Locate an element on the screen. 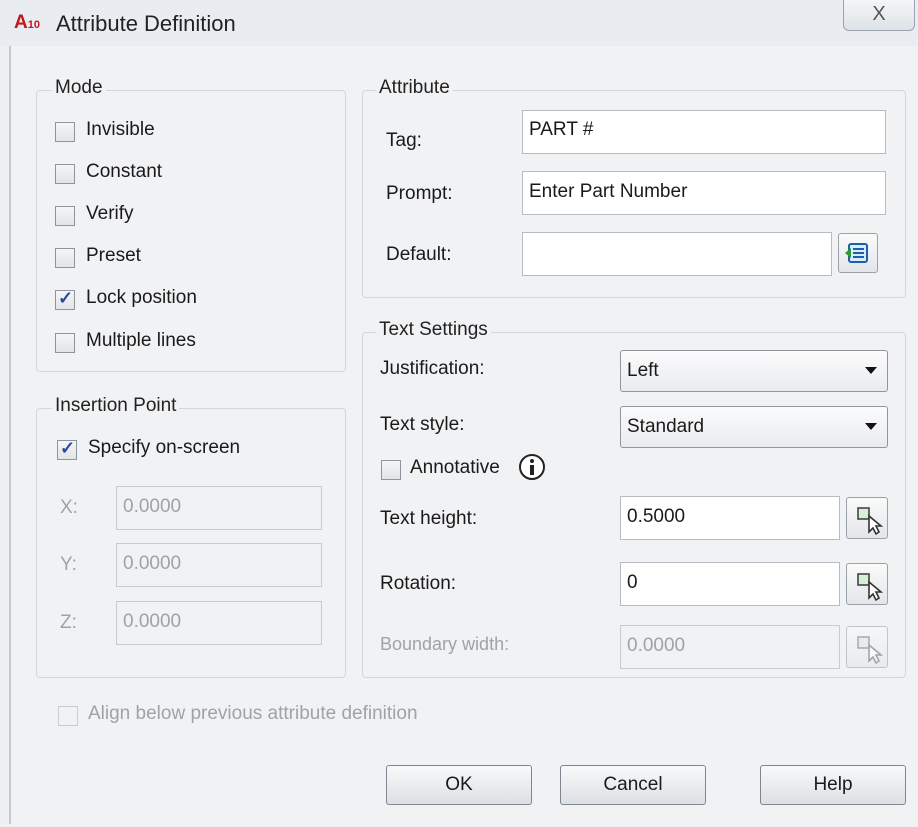 This screenshot has width=918, height=827. close-icon: X is located at coordinates (879, 14).